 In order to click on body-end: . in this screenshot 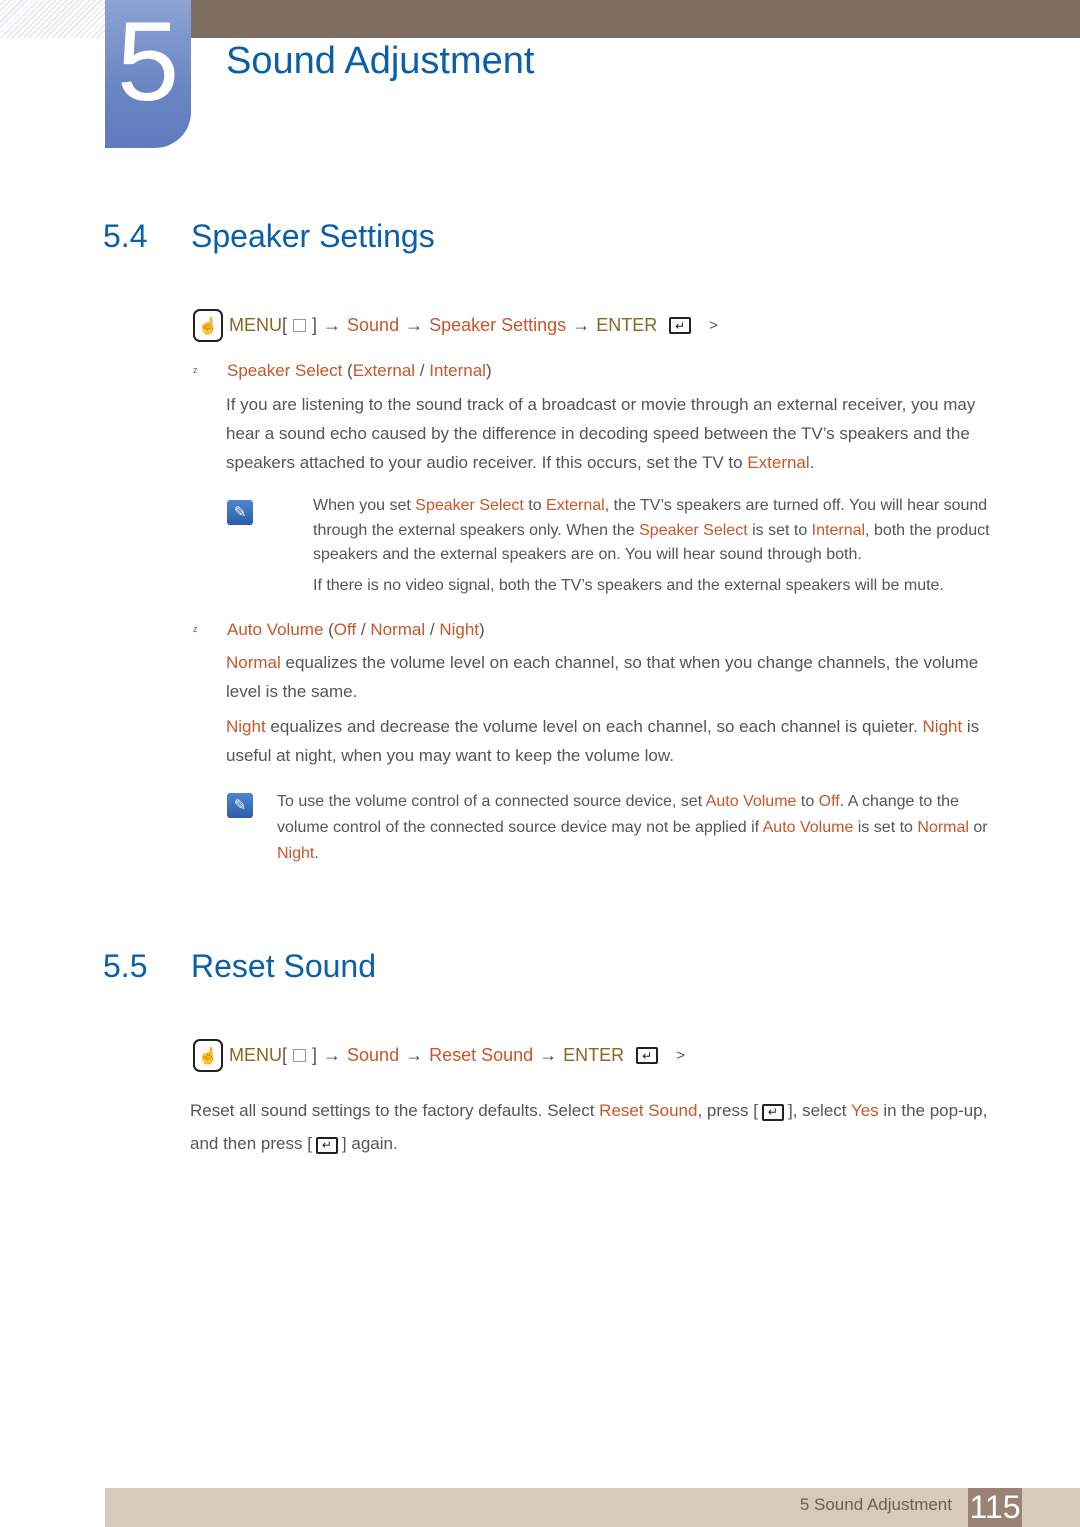, I will do `click(812, 462)`.